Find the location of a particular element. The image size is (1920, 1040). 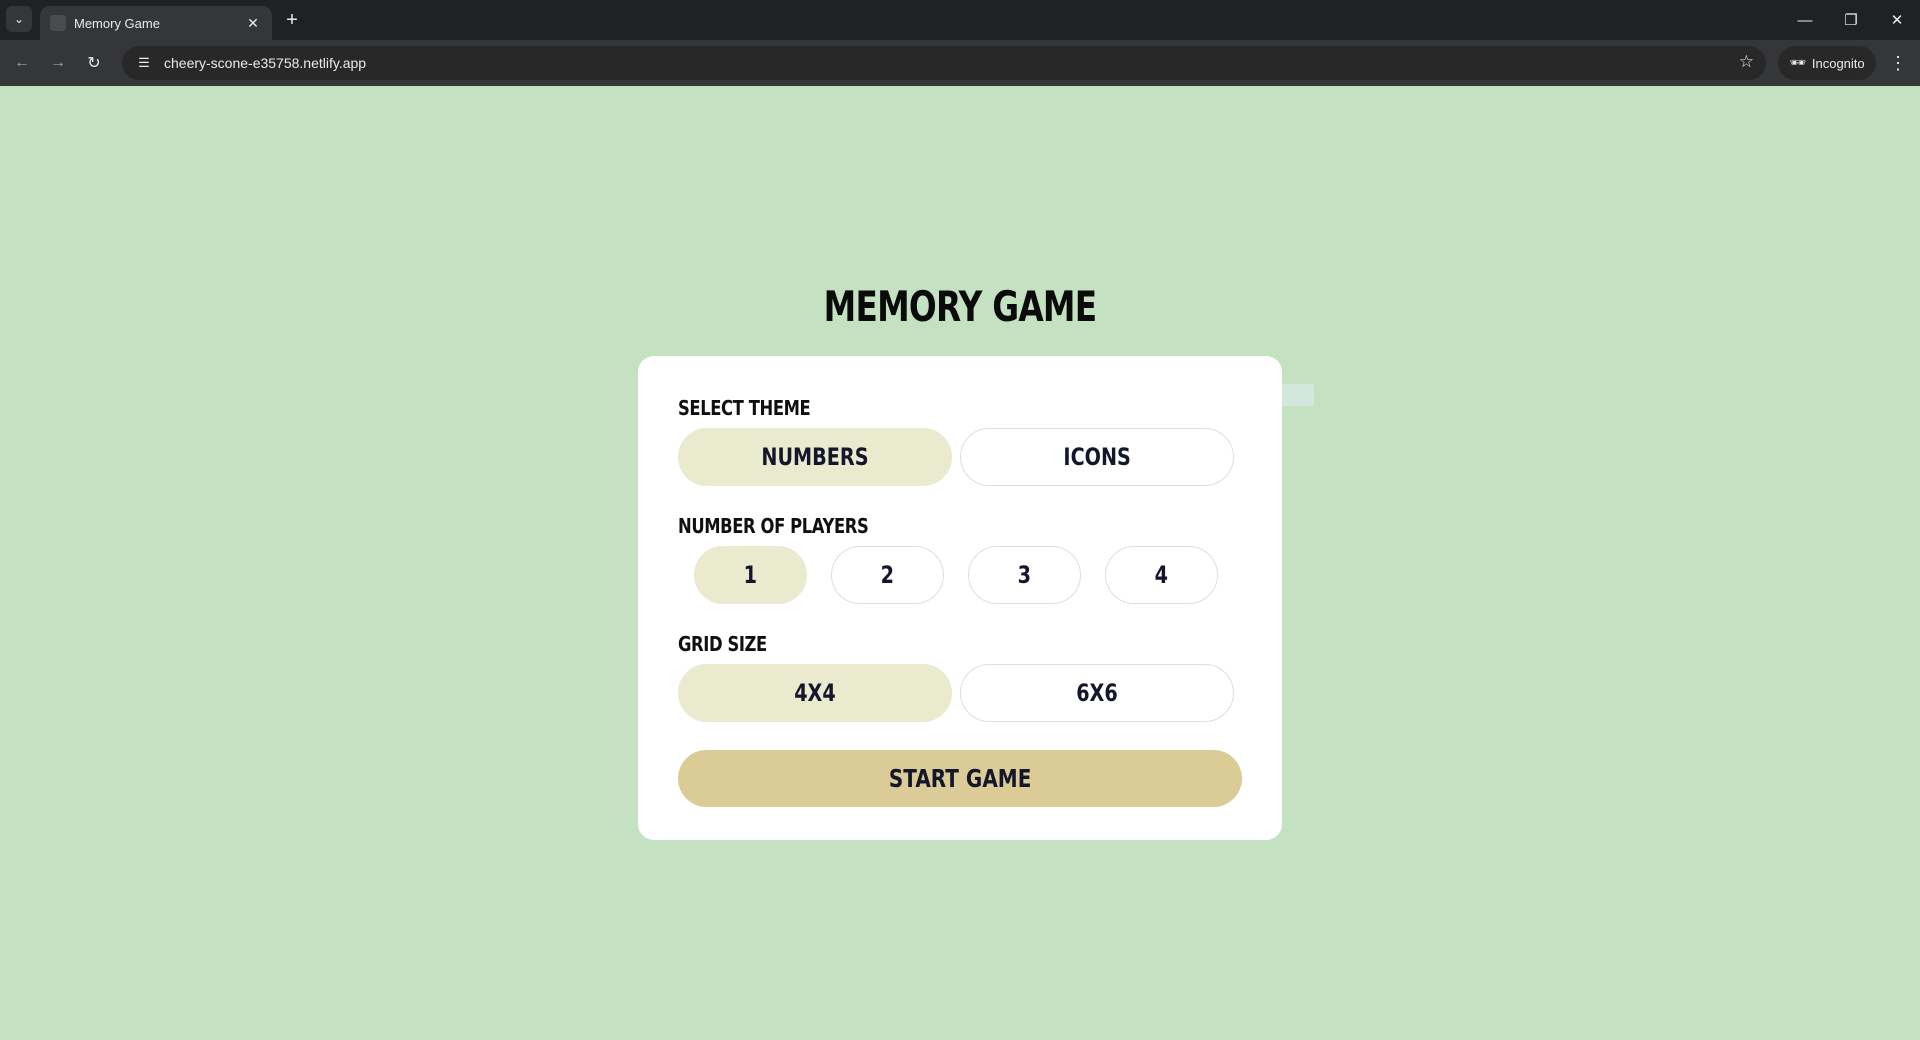

players-3-button: 3 is located at coordinates (1024, 575).